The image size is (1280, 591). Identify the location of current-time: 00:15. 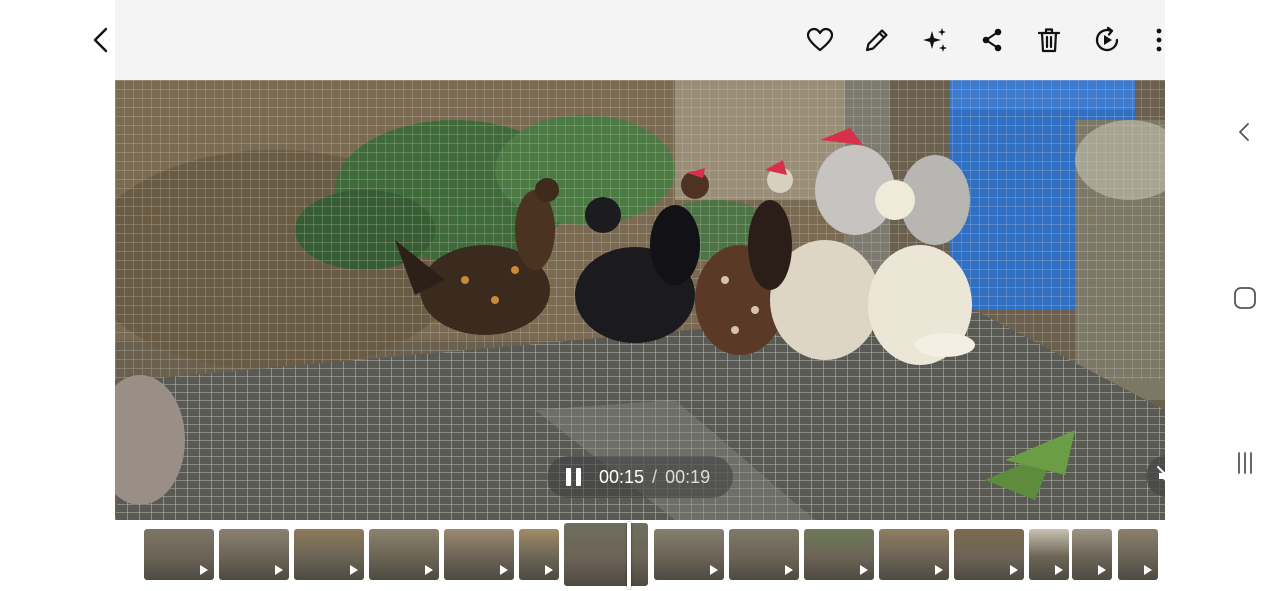
(622, 476).